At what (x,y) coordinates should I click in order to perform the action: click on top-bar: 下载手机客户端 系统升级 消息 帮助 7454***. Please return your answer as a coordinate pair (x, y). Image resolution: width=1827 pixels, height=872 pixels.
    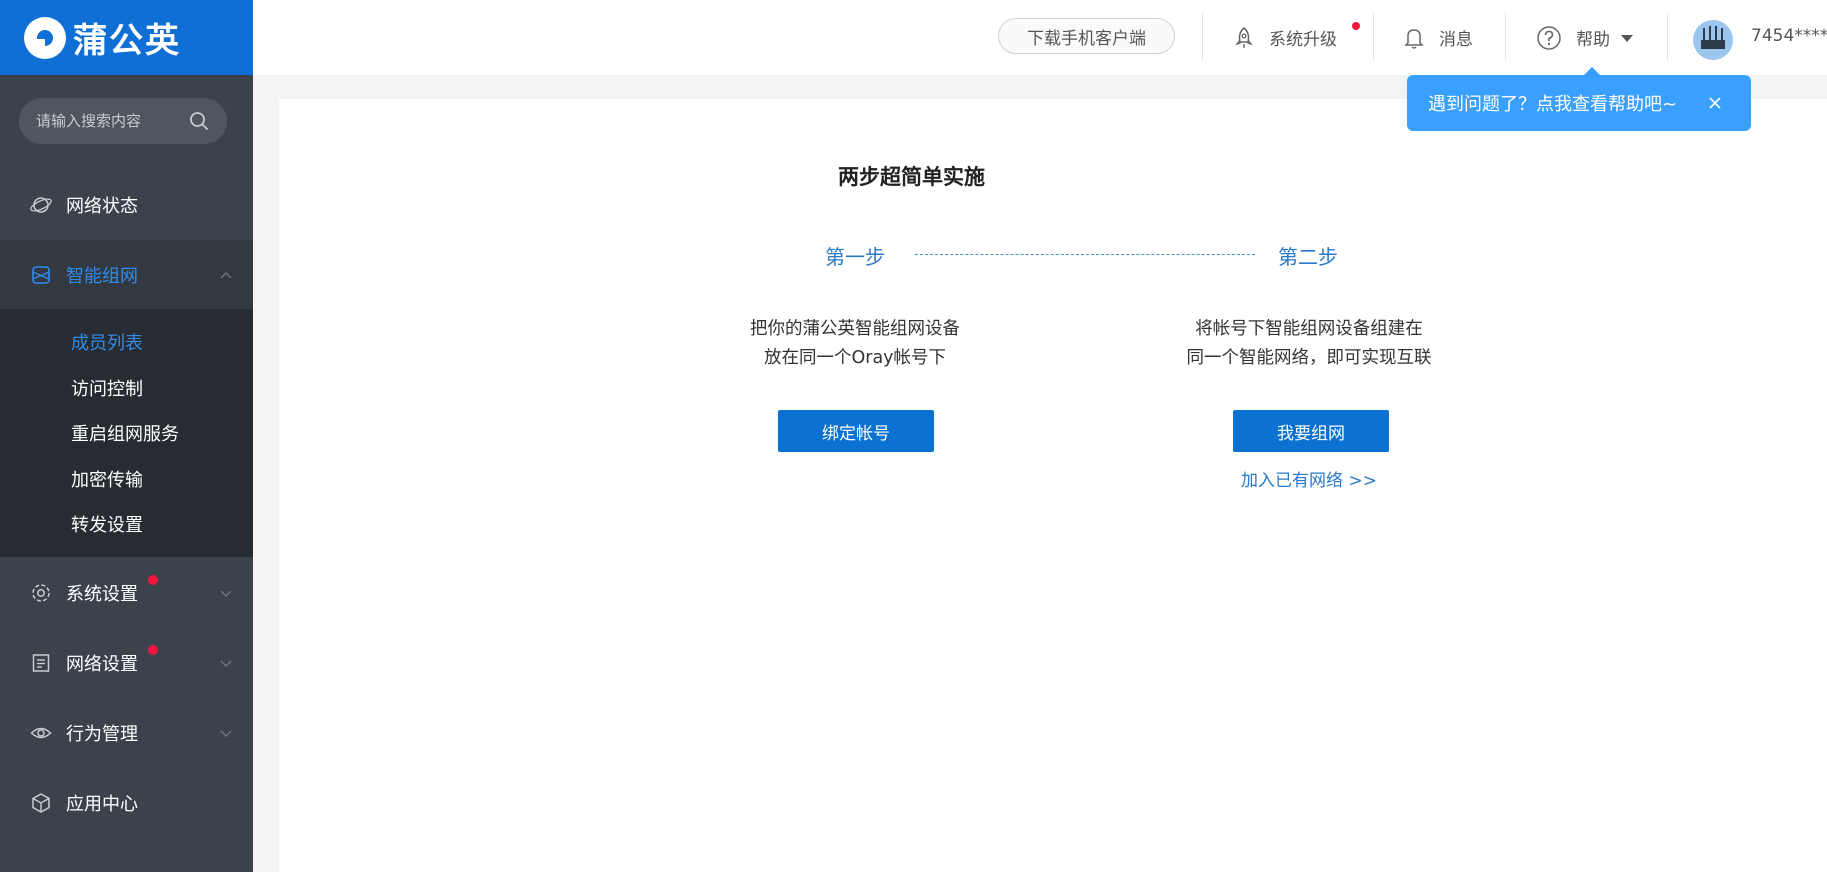
    Looking at the image, I should click on (1040, 37).